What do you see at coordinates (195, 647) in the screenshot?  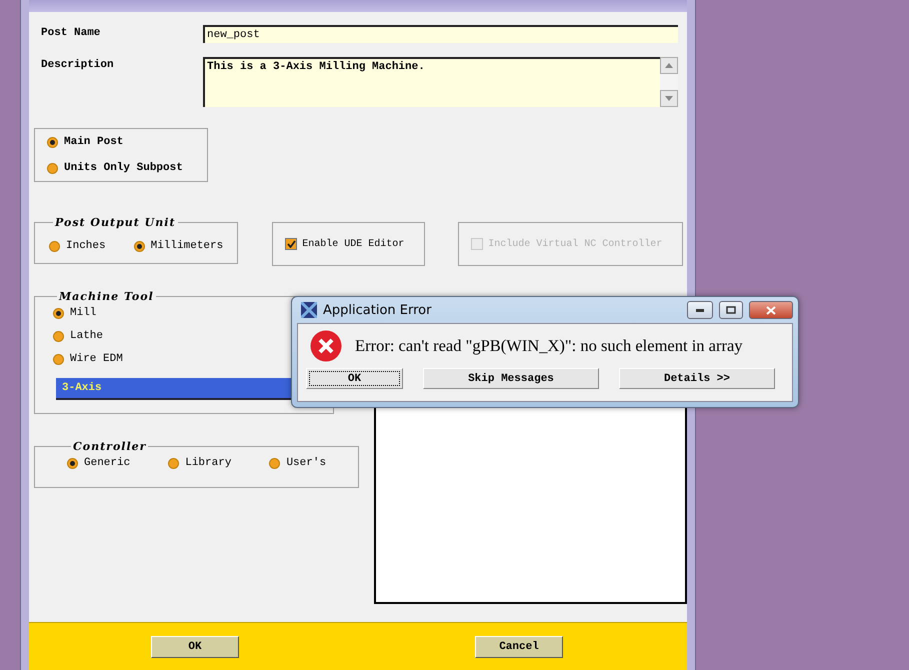 I see `ok-button: OK` at bounding box center [195, 647].